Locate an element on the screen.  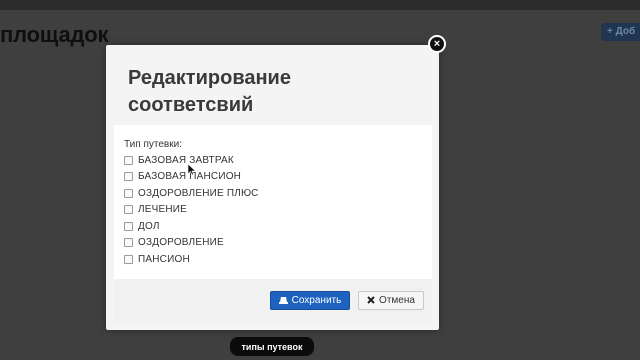
mouse-cursor-icon is located at coordinates (192, 170).